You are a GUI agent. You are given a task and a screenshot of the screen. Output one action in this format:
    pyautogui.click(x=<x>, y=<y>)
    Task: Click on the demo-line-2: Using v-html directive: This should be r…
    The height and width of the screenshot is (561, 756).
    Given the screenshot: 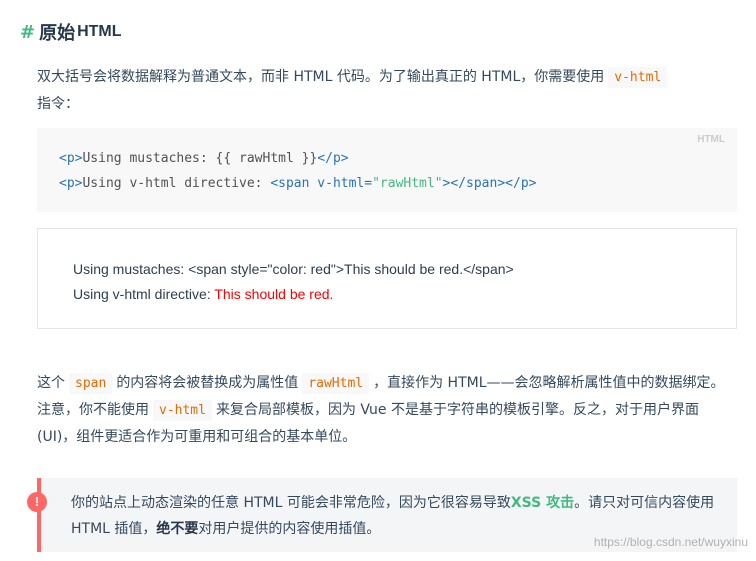 What is the action you would take?
    pyautogui.click(x=387, y=294)
    